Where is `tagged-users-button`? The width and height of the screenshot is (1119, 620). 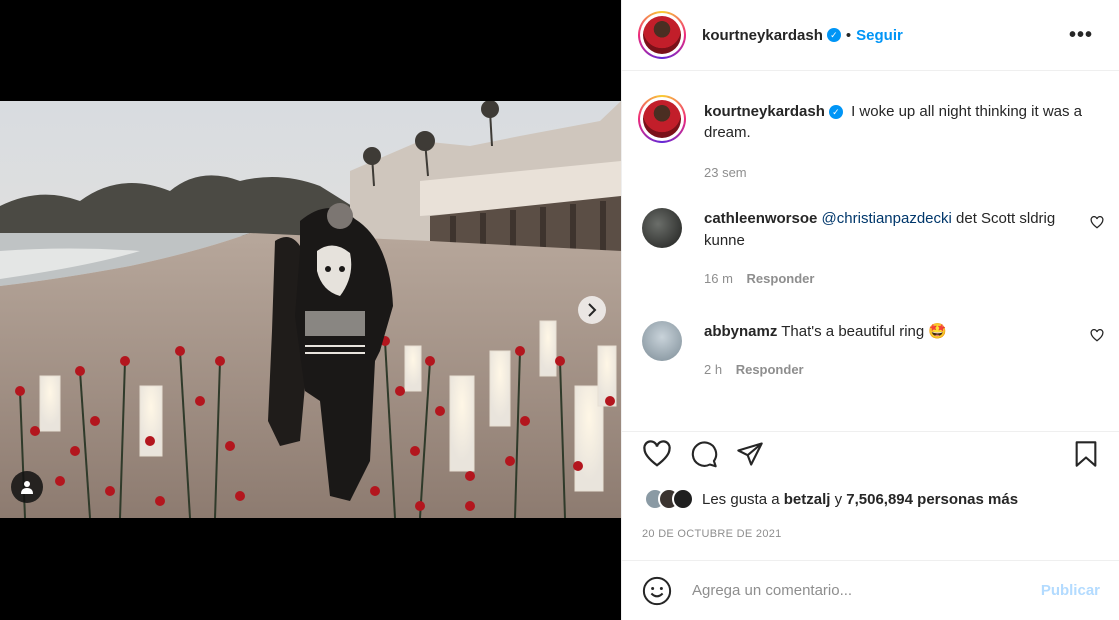 tagged-users-button is located at coordinates (27, 487).